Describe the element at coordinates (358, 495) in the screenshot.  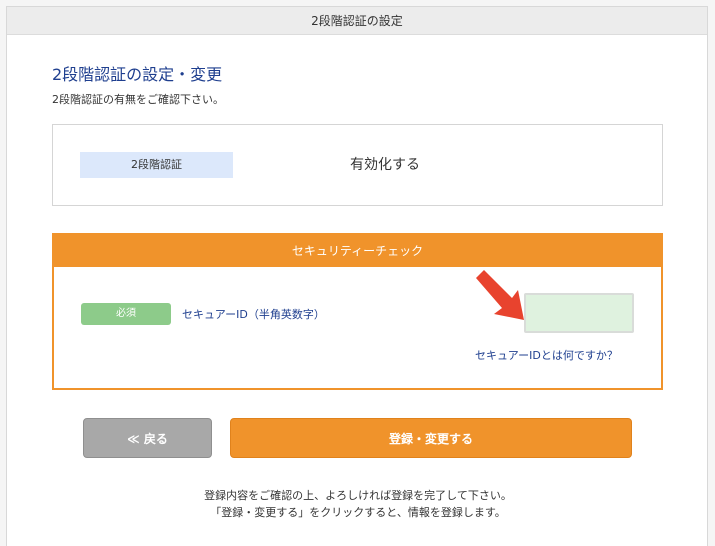
I see `footnote-line-1: 登録内容をご確認の上、よろしければ登録を完了して下さい。` at that location.